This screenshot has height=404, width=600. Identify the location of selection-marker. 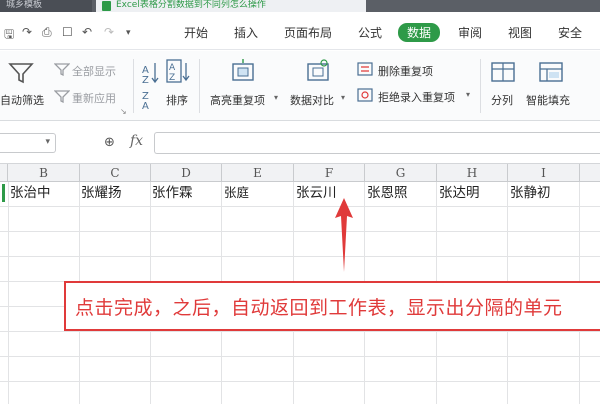
(3, 193).